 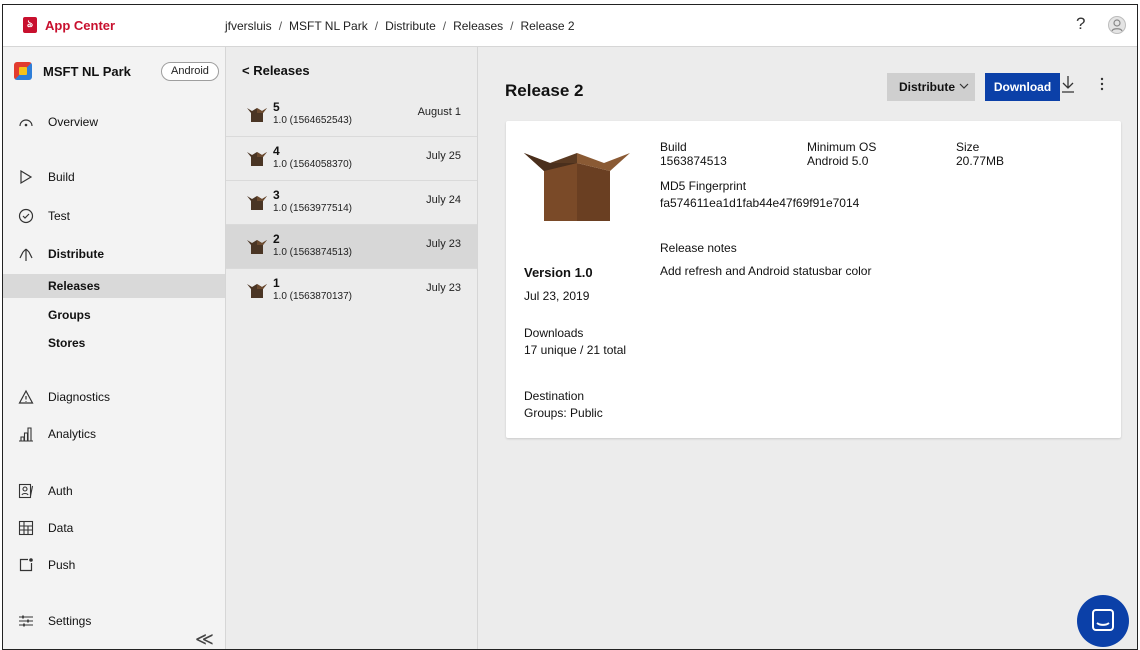 What do you see at coordinates (114, 491) in the screenshot?
I see `sidebar-item-auth: Auth` at bounding box center [114, 491].